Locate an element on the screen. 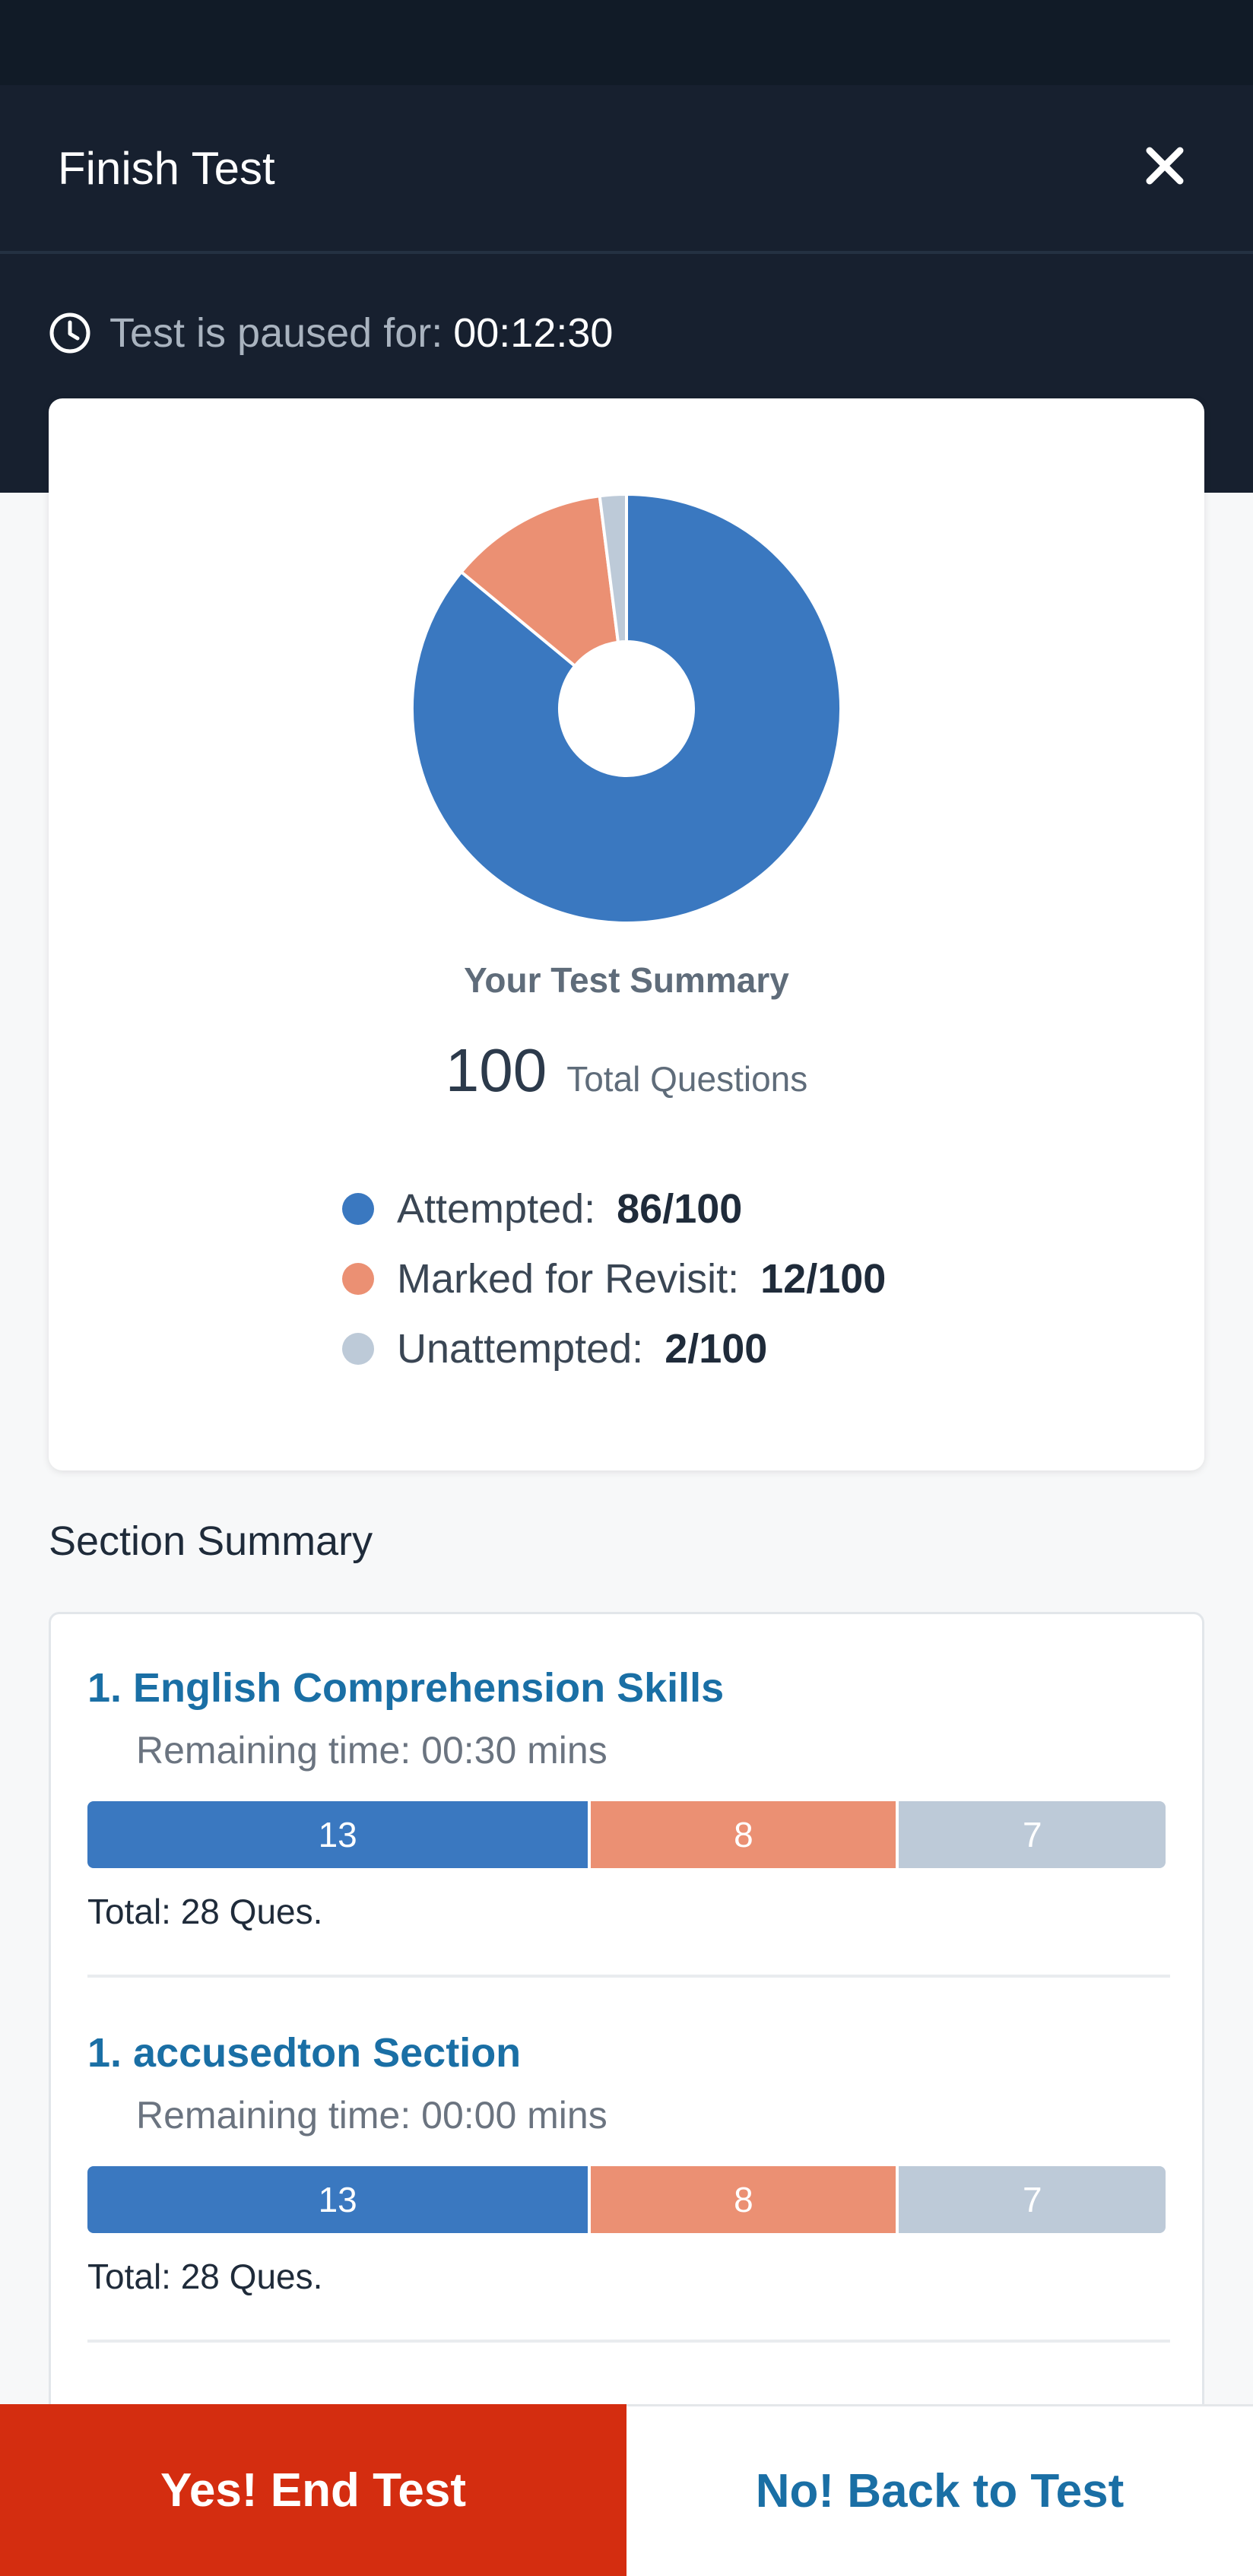 This screenshot has width=1253, height=2576. section-name: 1. English Comprehension Skills is located at coordinates (628, 1688).